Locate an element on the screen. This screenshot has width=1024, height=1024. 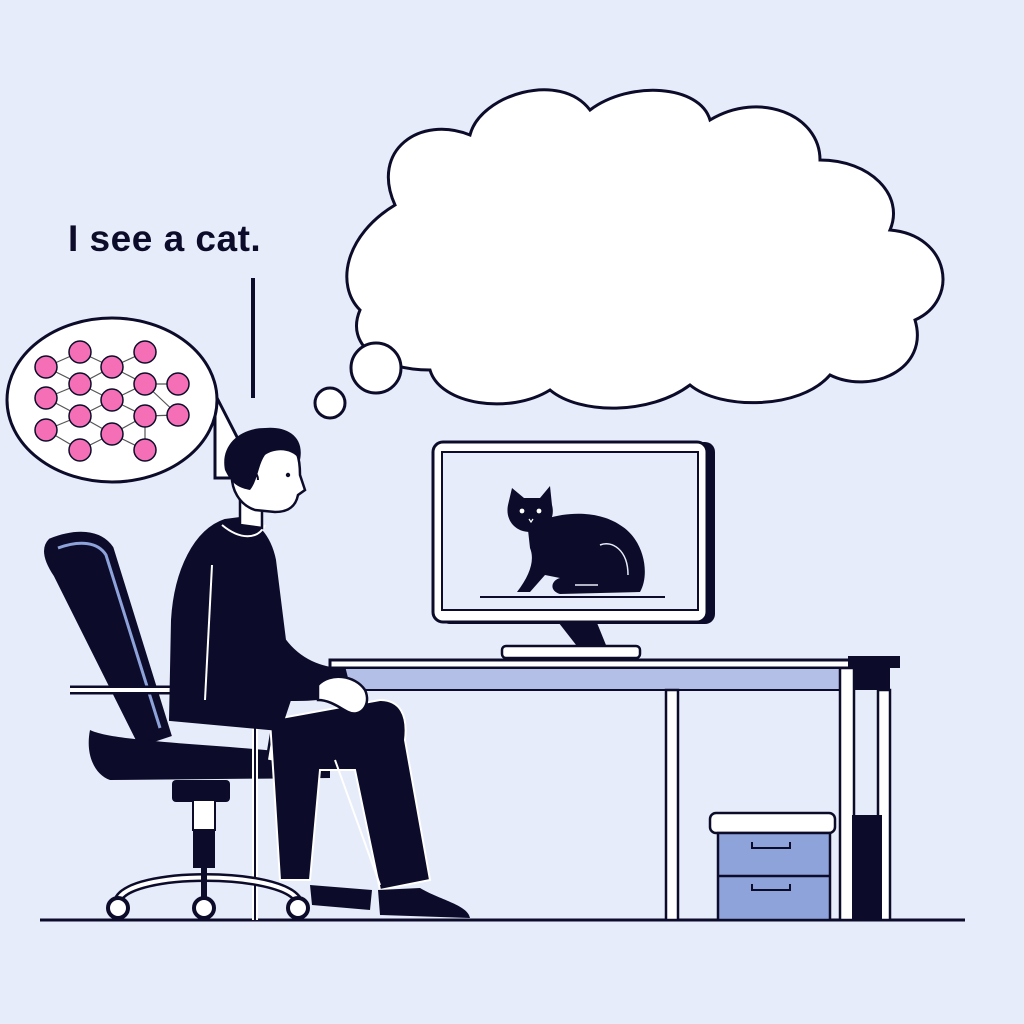
drawer-cabinet is located at coordinates (795, 866).